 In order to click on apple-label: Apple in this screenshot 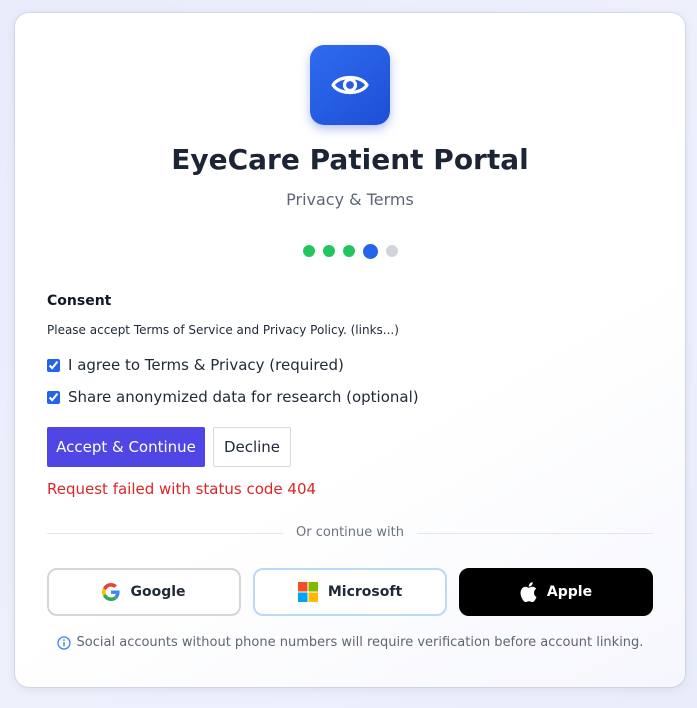, I will do `click(569, 592)`.